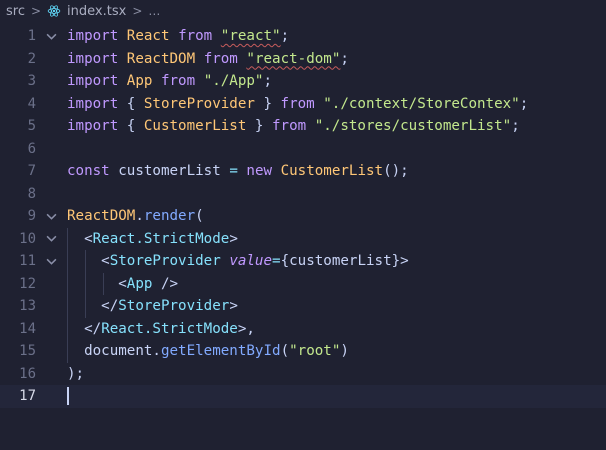  I want to click on line-number: 9, so click(31, 216).